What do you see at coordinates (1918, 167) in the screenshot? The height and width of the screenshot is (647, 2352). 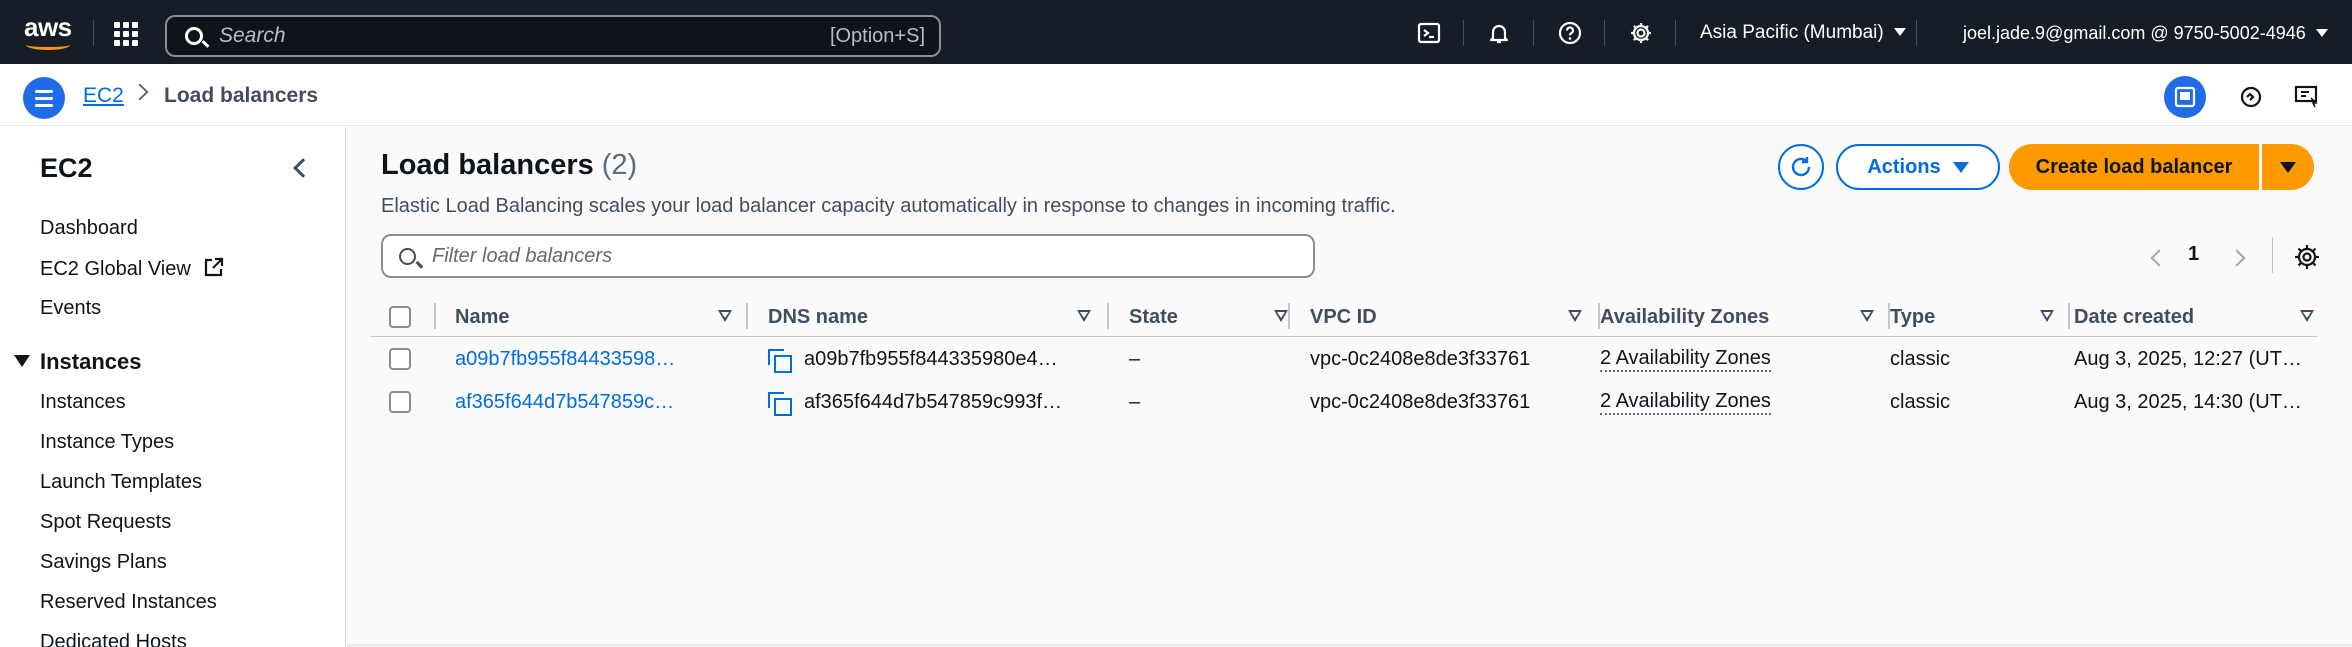 I see `actions-dropdown-button: Actions` at bounding box center [1918, 167].